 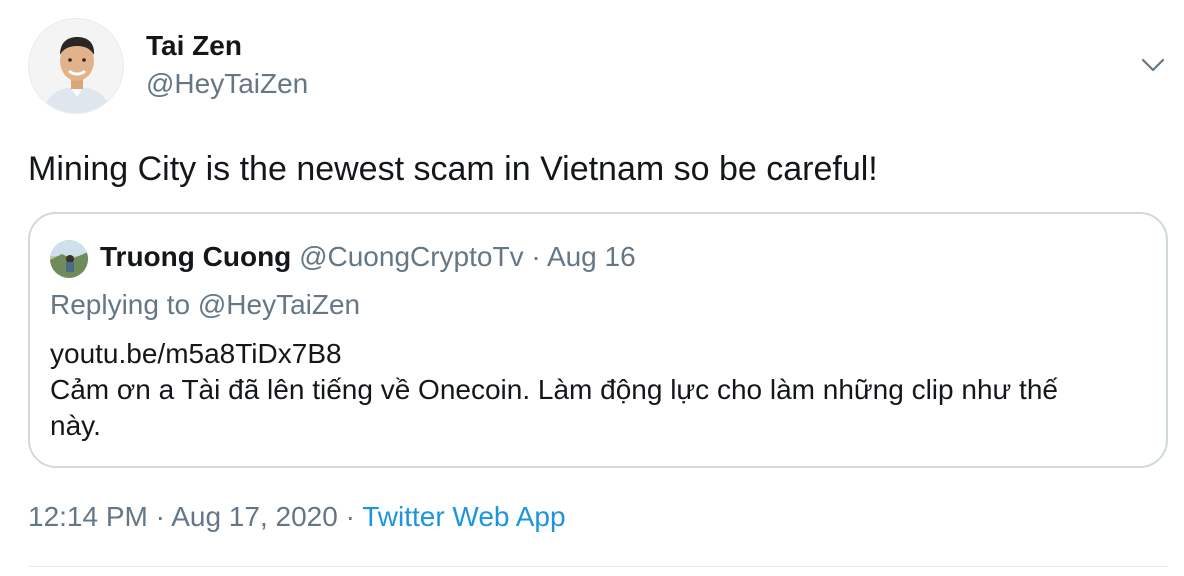 What do you see at coordinates (1153, 65) in the screenshot?
I see `chevron-down-icon` at bounding box center [1153, 65].